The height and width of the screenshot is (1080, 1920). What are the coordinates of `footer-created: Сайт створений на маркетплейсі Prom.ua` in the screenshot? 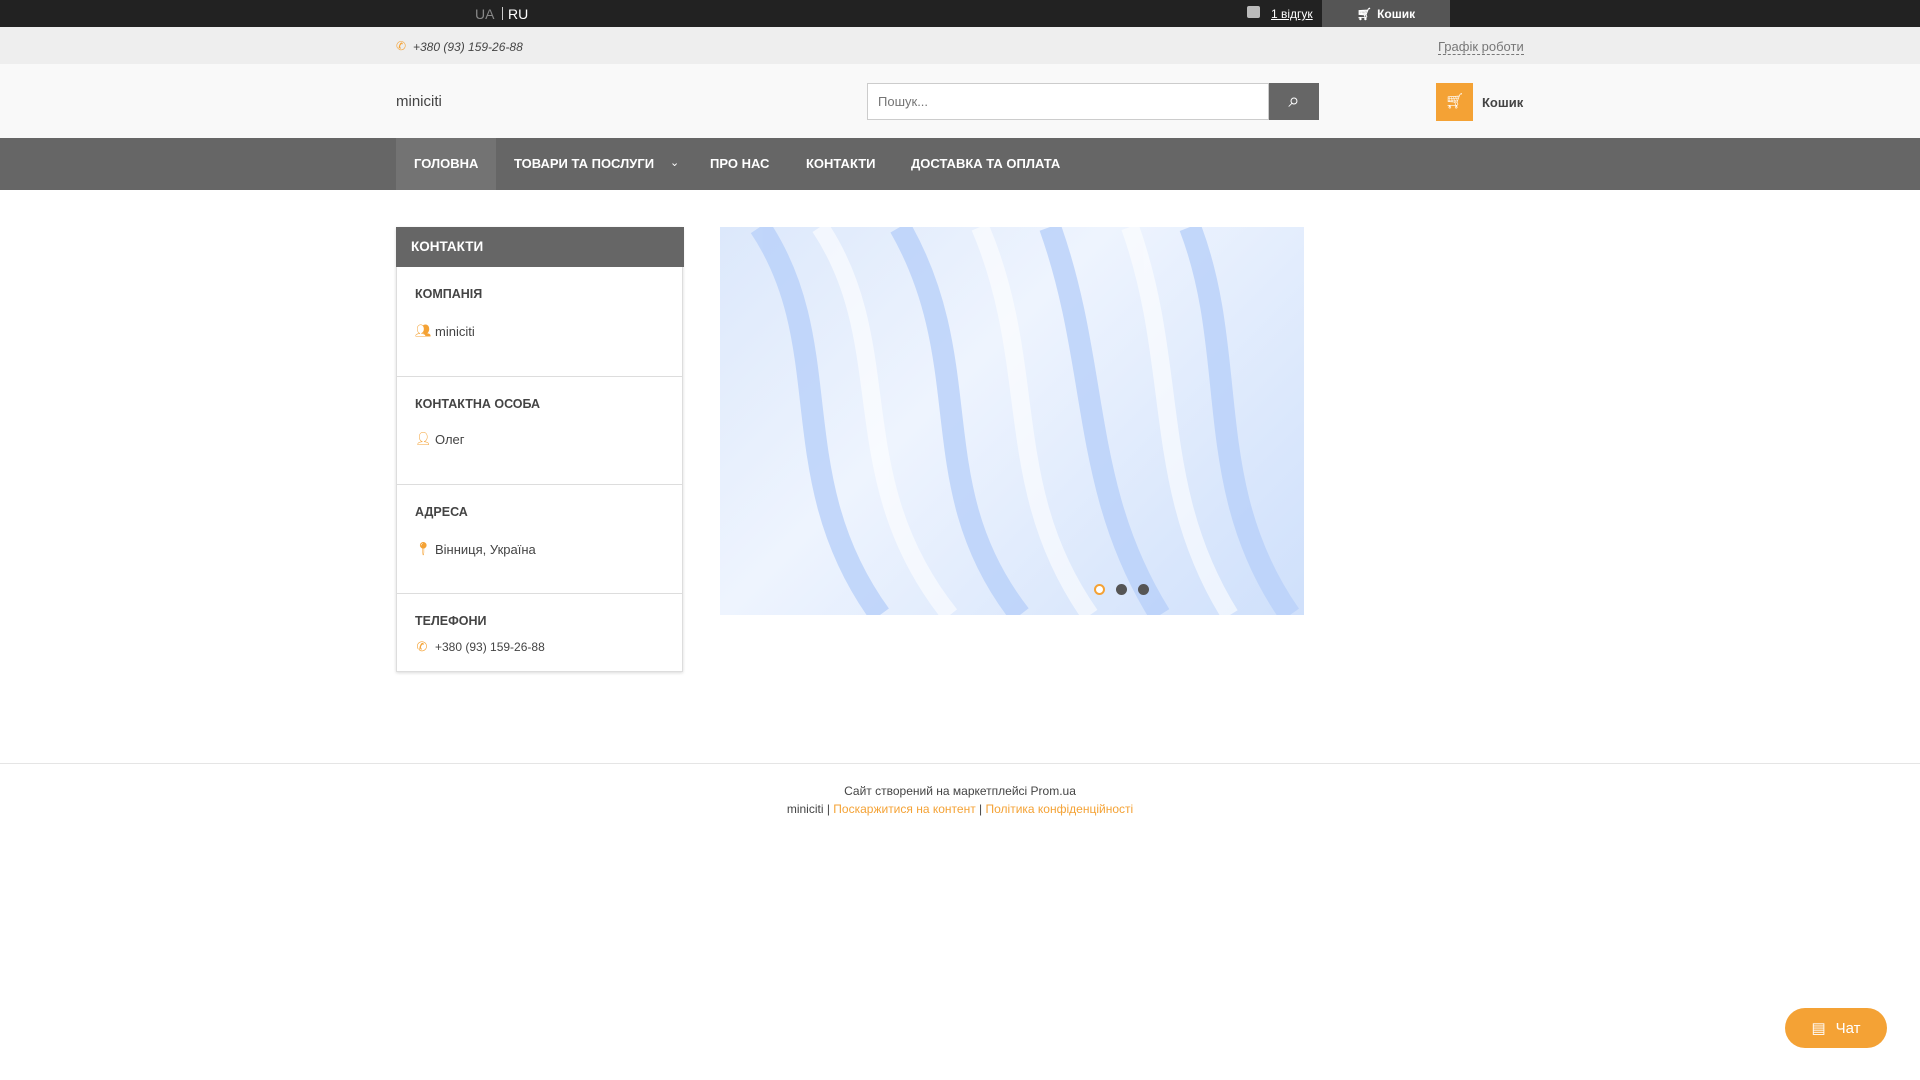 It's located at (960, 791).